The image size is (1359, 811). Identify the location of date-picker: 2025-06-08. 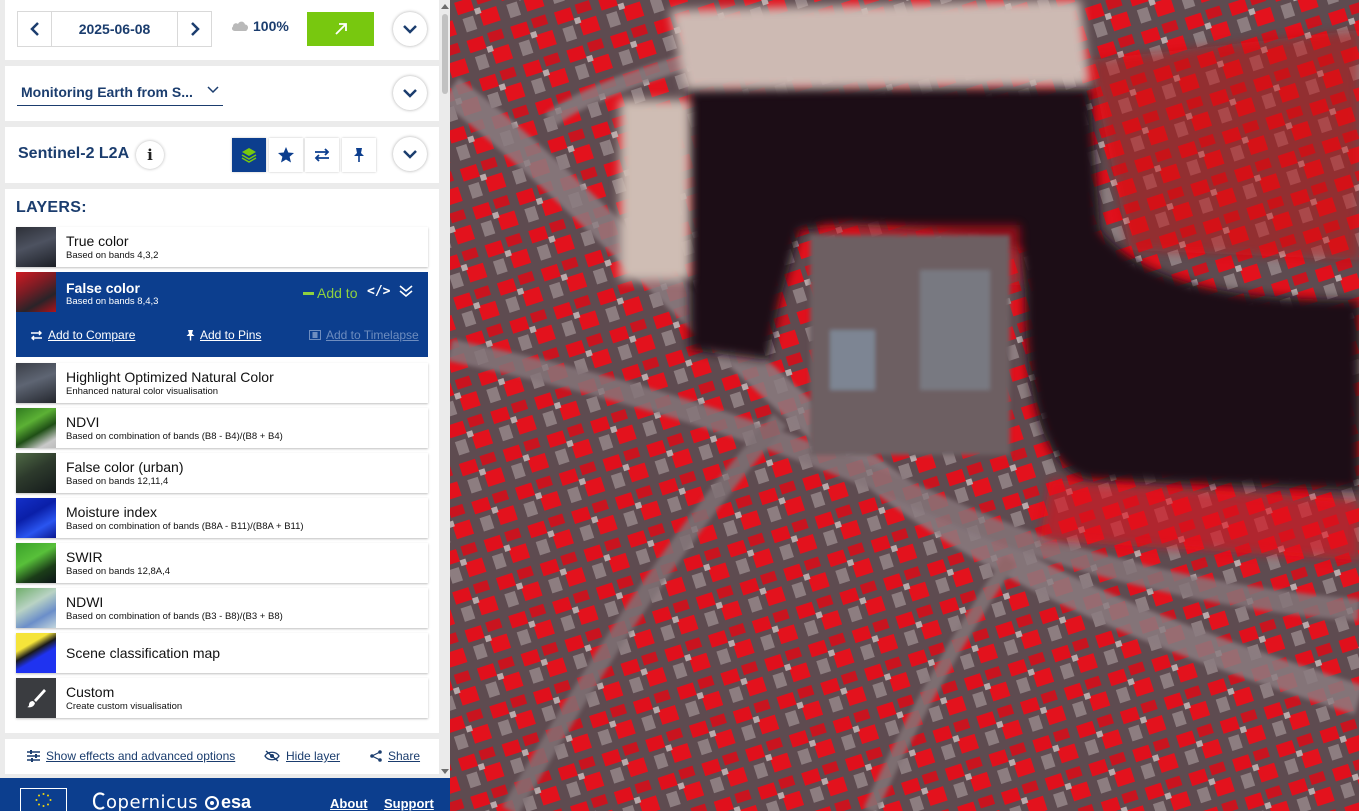
(114, 29).